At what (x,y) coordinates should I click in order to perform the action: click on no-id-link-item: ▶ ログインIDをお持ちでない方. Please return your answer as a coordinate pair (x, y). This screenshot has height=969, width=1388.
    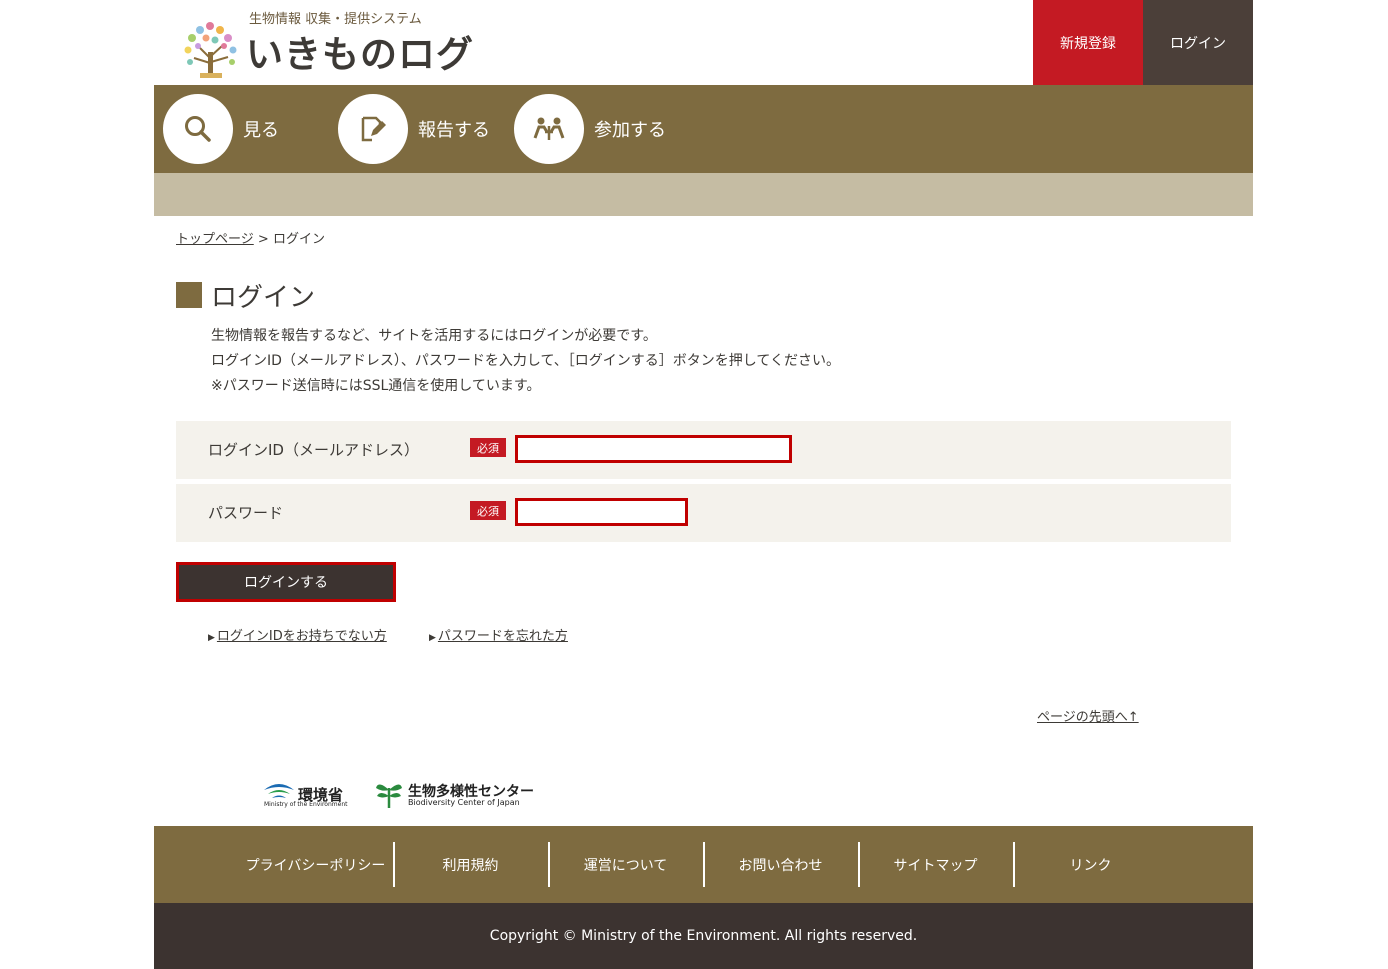
    Looking at the image, I should click on (297, 634).